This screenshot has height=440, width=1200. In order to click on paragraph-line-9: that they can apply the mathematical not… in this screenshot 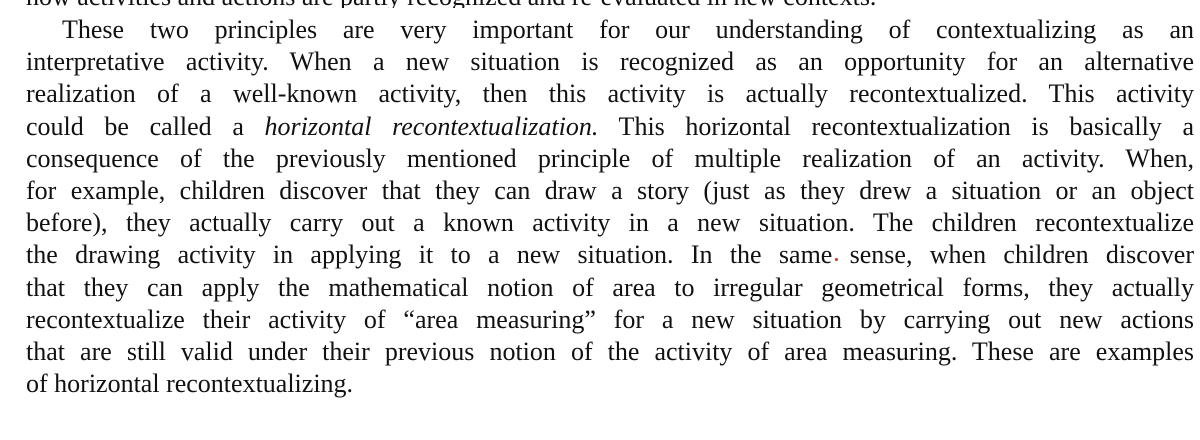, I will do `click(610, 287)`.